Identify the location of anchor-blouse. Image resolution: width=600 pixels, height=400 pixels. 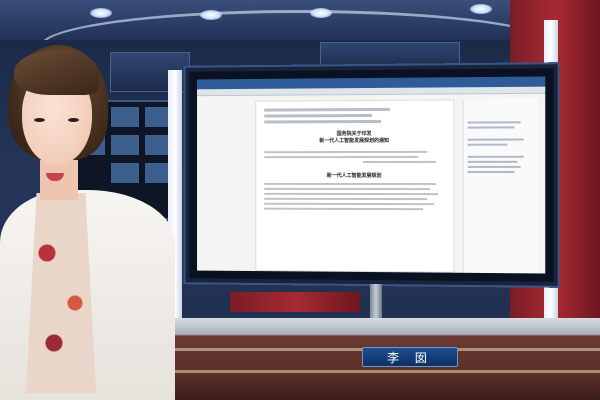
(61, 293).